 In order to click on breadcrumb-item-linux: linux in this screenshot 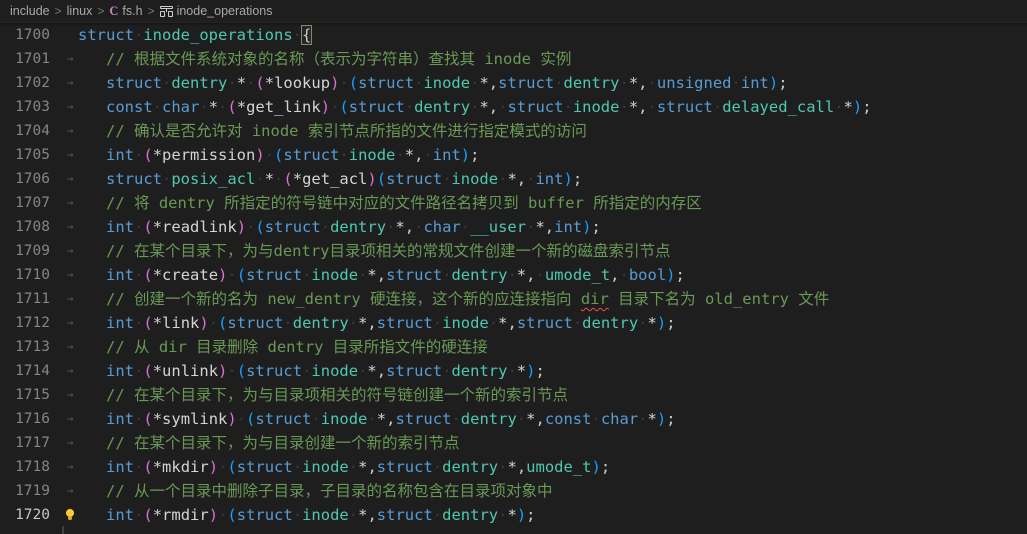, I will do `click(80, 11)`.